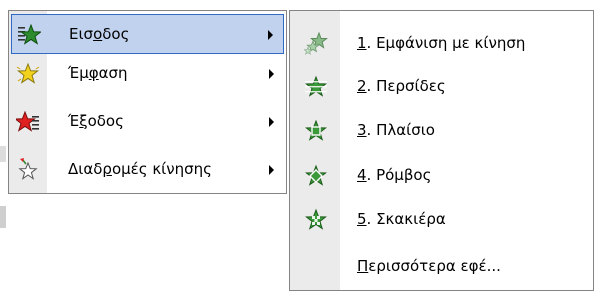 The height and width of the screenshot is (291, 600). I want to click on menu-item-label: Έμφαση, so click(98, 73).